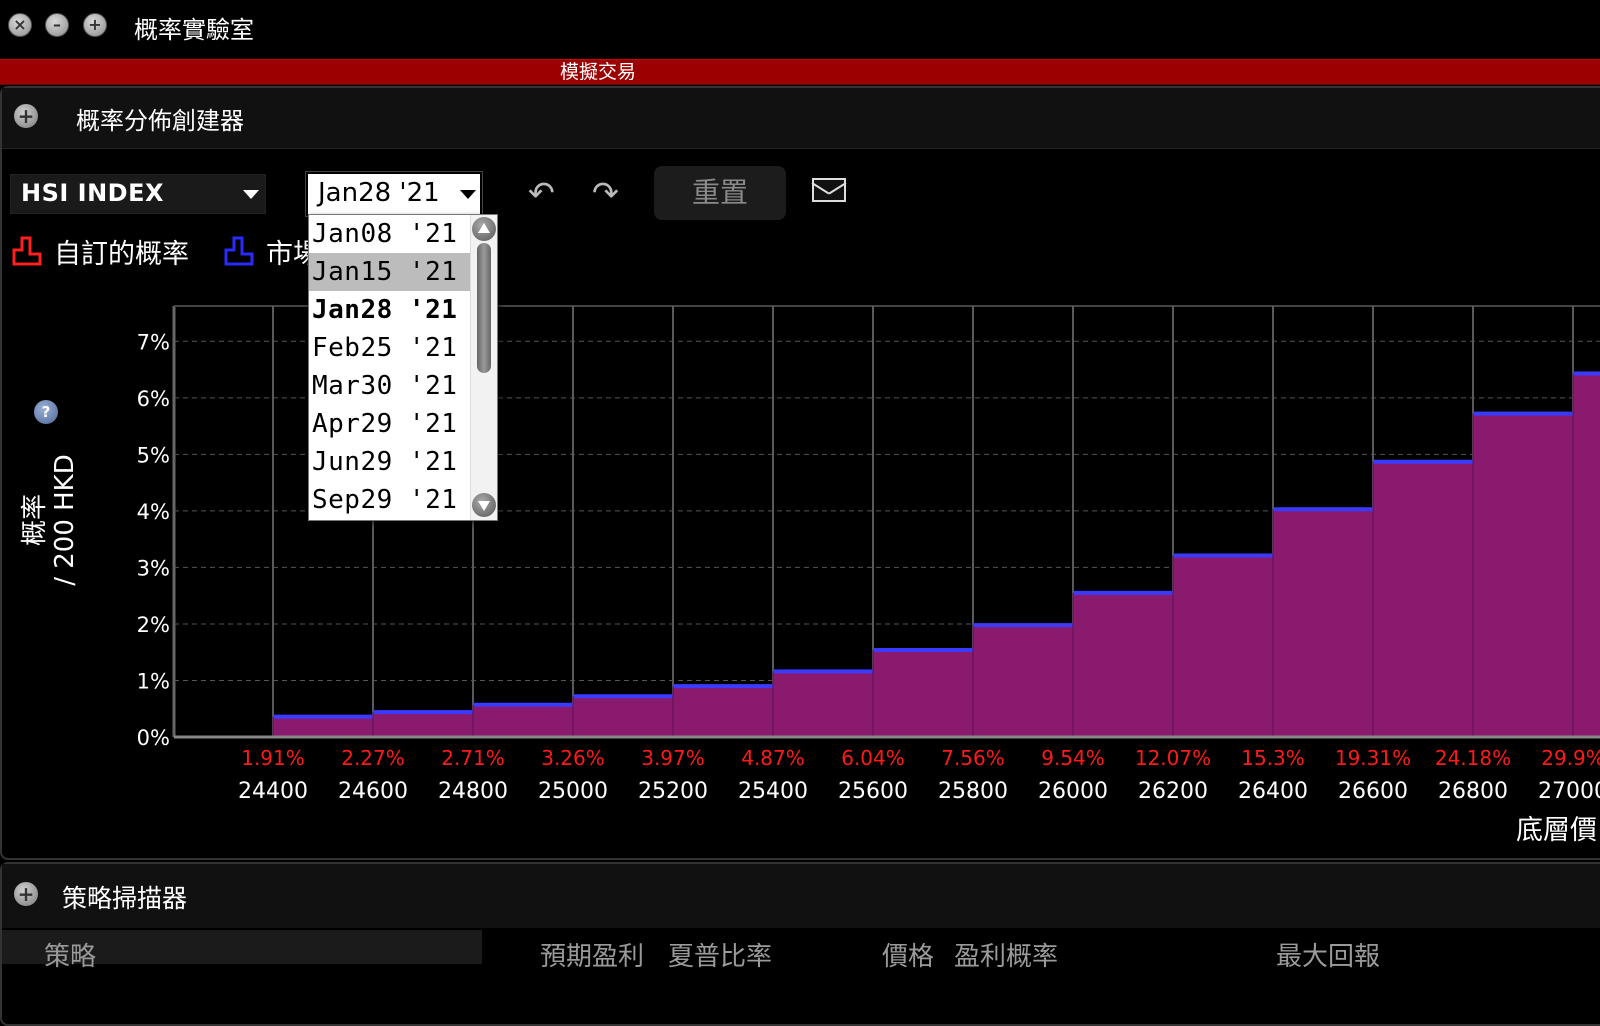 This screenshot has width=1600, height=1026. Describe the element at coordinates (1173, 758) in the screenshot. I see `cumulative-probability-label: 12.07%` at that location.